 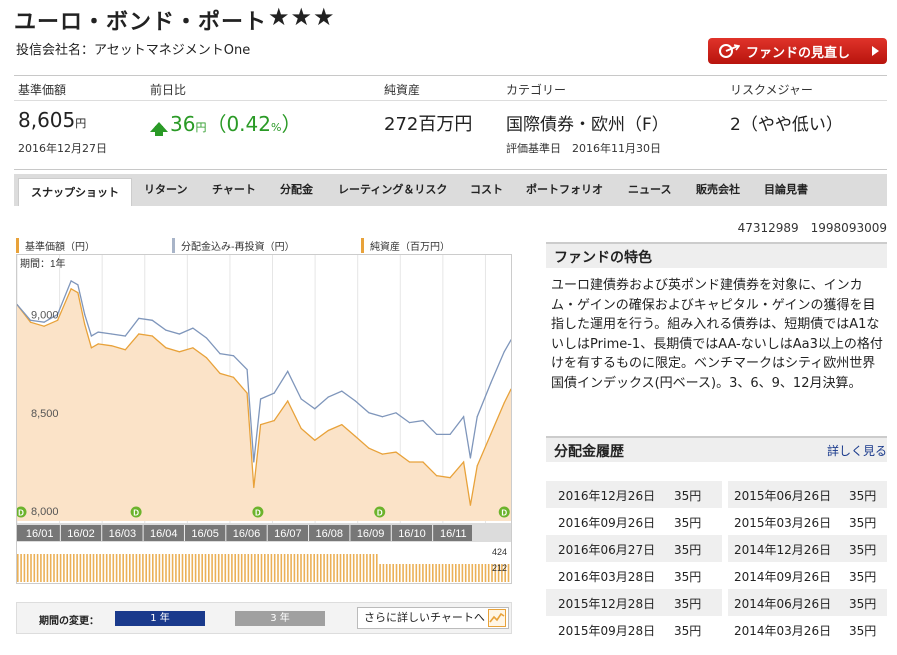 What do you see at coordinates (302, 17) in the screenshot?
I see `rating-stars: ★★★` at bounding box center [302, 17].